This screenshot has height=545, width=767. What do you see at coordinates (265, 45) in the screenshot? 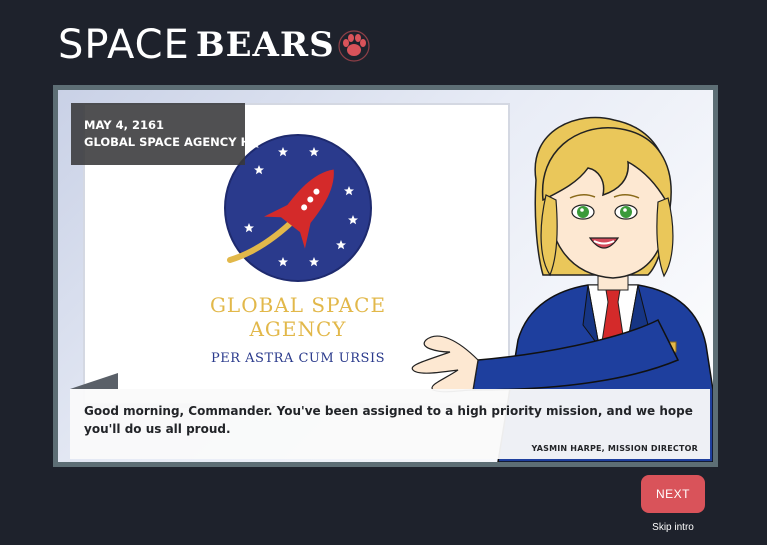
I see `logo-word-bears: BEARS` at bounding box center [265, 45].